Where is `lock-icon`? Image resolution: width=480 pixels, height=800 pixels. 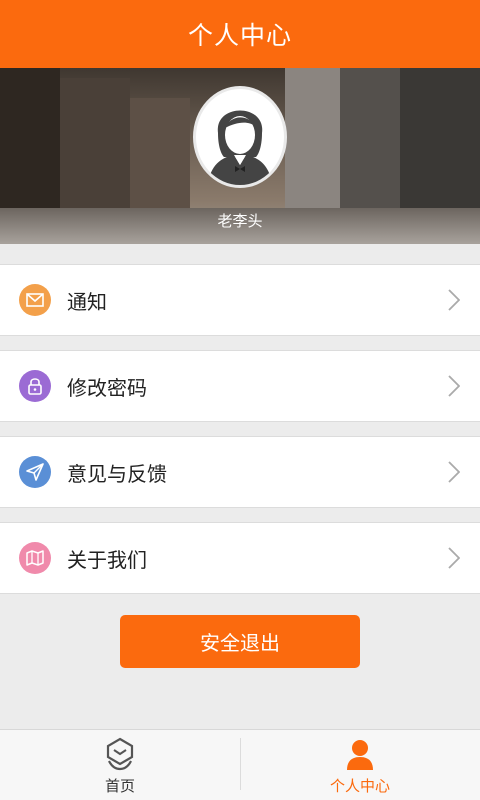 lock-icon is located at coordinates (35, 386).